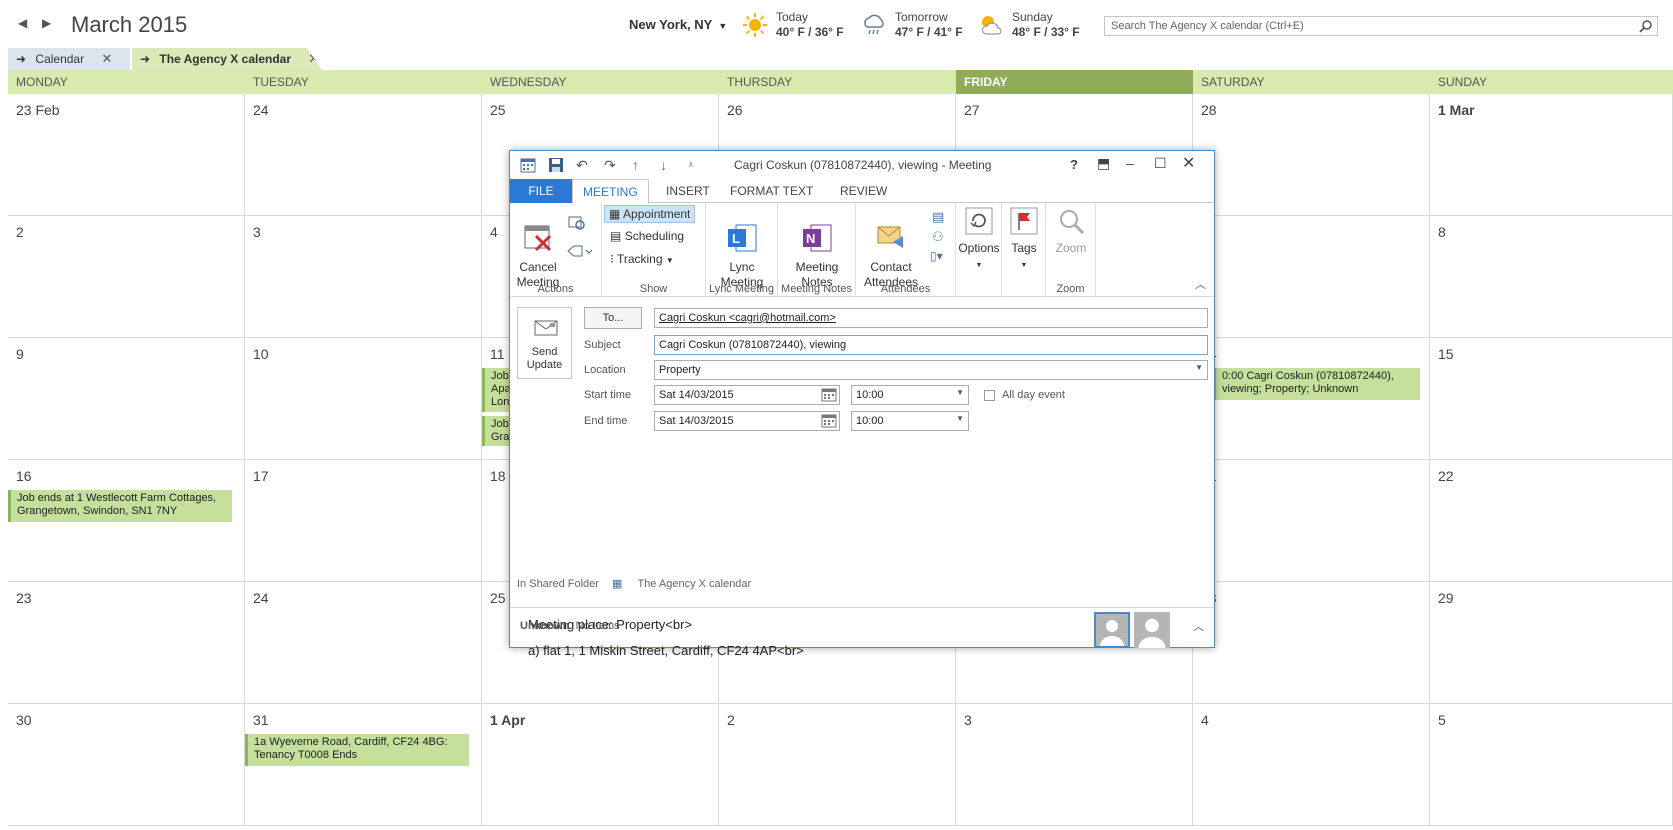  I want to click on day-cell: 23, so click(126, 643).